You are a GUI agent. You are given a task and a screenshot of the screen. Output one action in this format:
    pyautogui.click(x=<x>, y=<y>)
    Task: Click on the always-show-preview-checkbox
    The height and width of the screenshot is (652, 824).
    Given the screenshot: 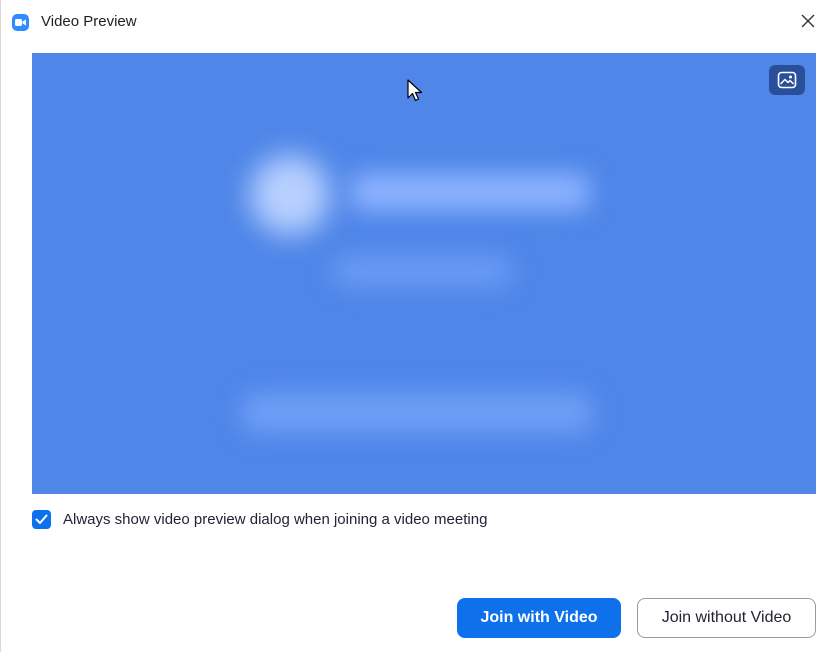 What is the action you would take?
    pyautogui.click(x=41, y=519)
    